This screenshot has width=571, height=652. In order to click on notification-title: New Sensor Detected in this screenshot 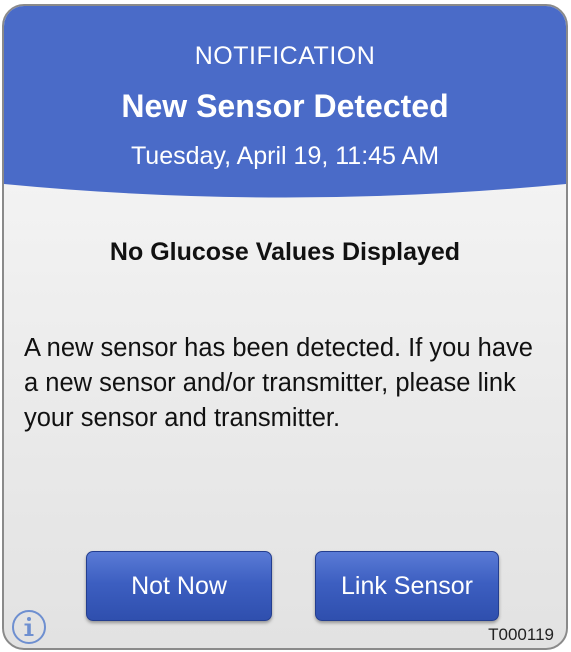, I will do `click(285, 106)`.